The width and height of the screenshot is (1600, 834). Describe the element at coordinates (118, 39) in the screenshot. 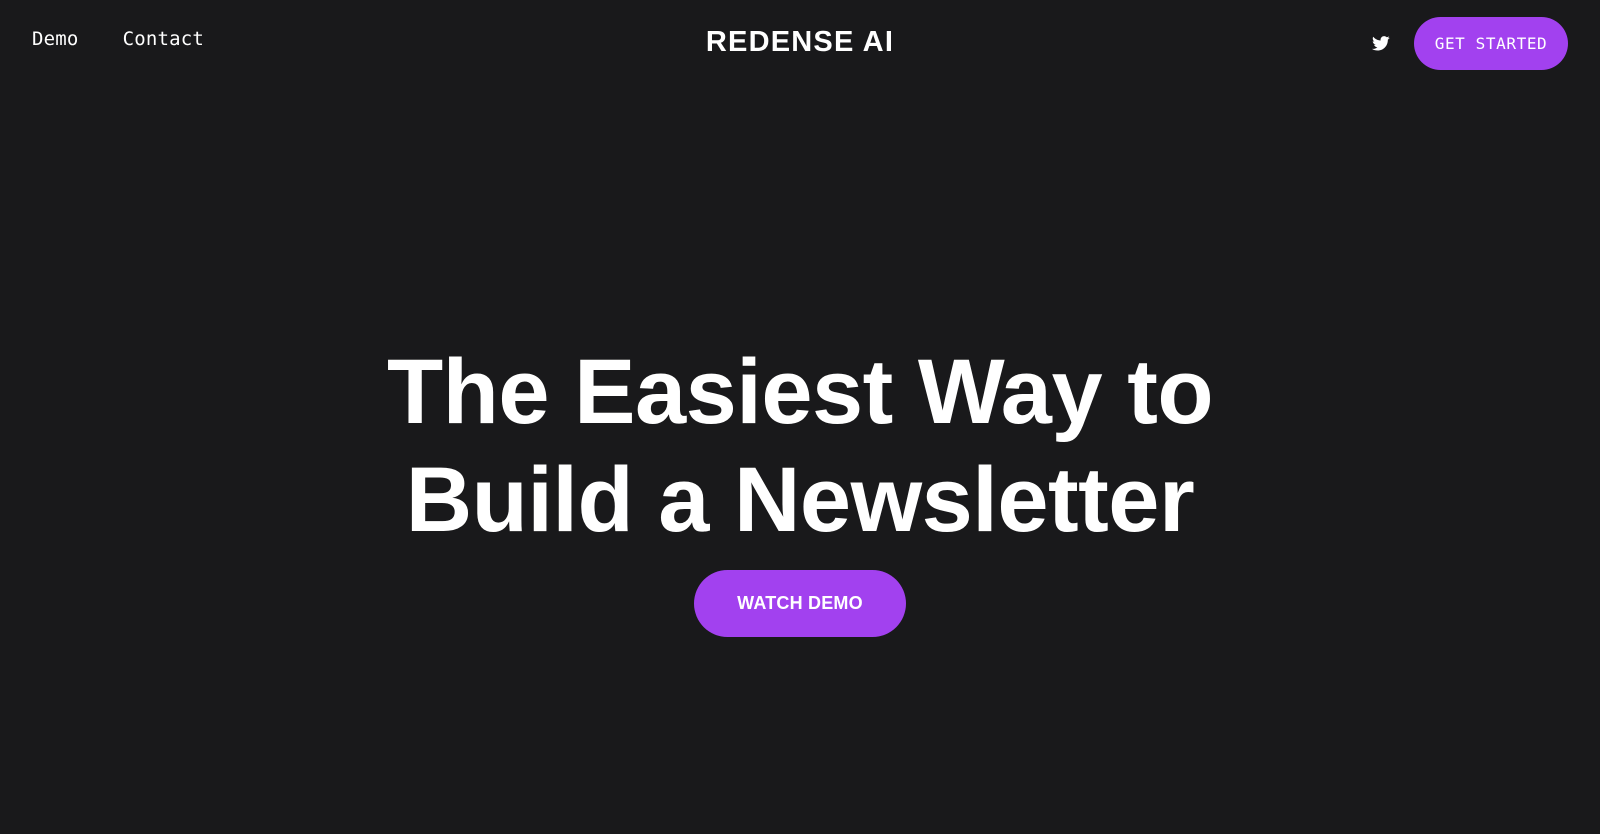

I see `top-nav-links: Demo Contact` at that location.